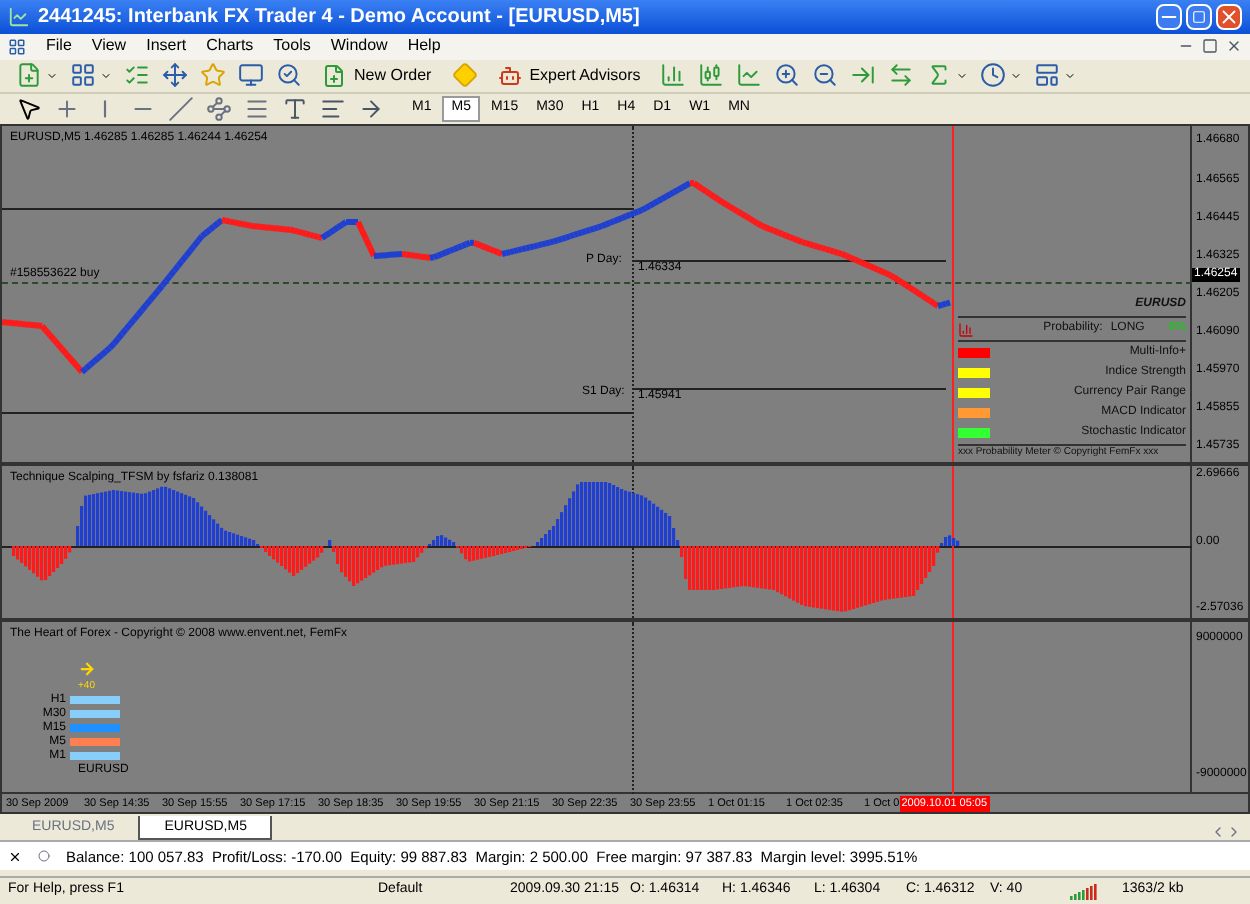 The image size is (1250, 904). I want to click on clock-icon, so click(993, 75).